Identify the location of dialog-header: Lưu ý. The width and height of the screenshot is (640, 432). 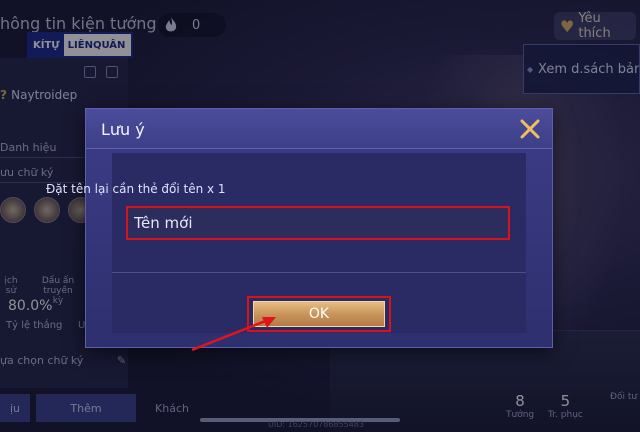
(319, 129).